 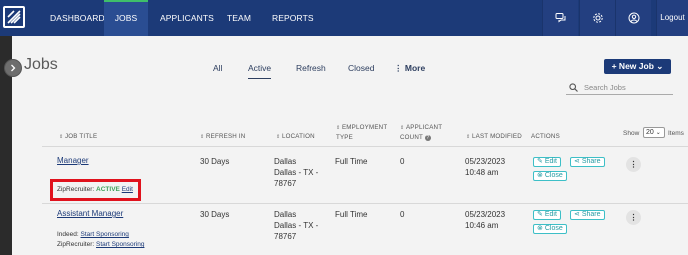 What do you see at coordinates (295, 136) in the screenshot?
I see `column-header-location: ⇕ LOCATION` at bounding box center [295, 136].